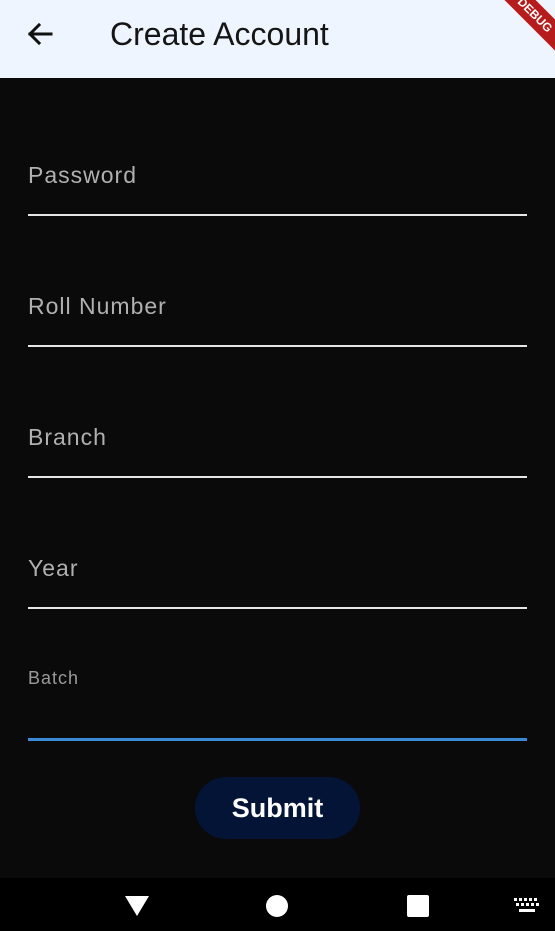 The width and height of the screenshot is (555, 931). Describe the element at coordinates (277, 310) in the screenshot. I see `roll-number-field: Roll Number` at that location.